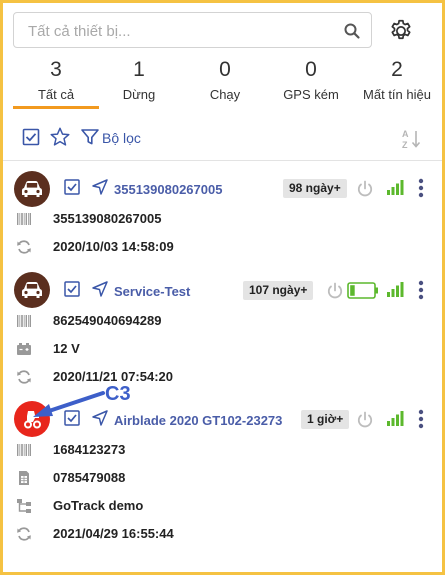 Image resolution: width=445 pixels, height=575 pixels. Describe the element at coordinates (56, 82) in the screenshot. I see `tab-all: 3 Tất cả` at that location.